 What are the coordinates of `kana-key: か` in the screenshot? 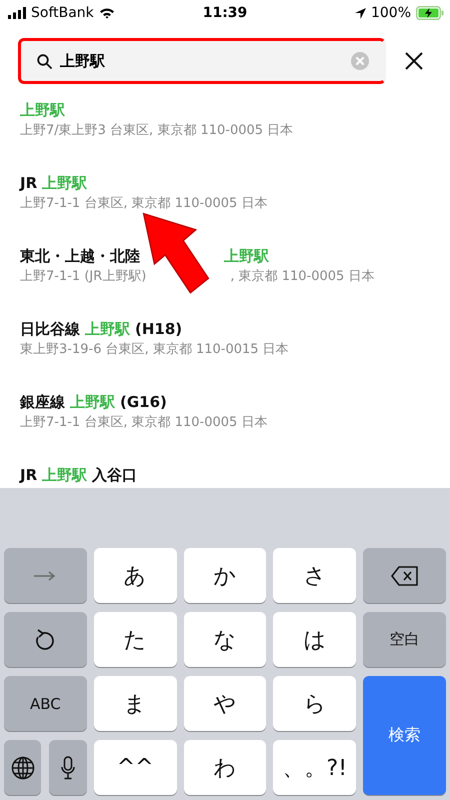 It's located at (225, 575).